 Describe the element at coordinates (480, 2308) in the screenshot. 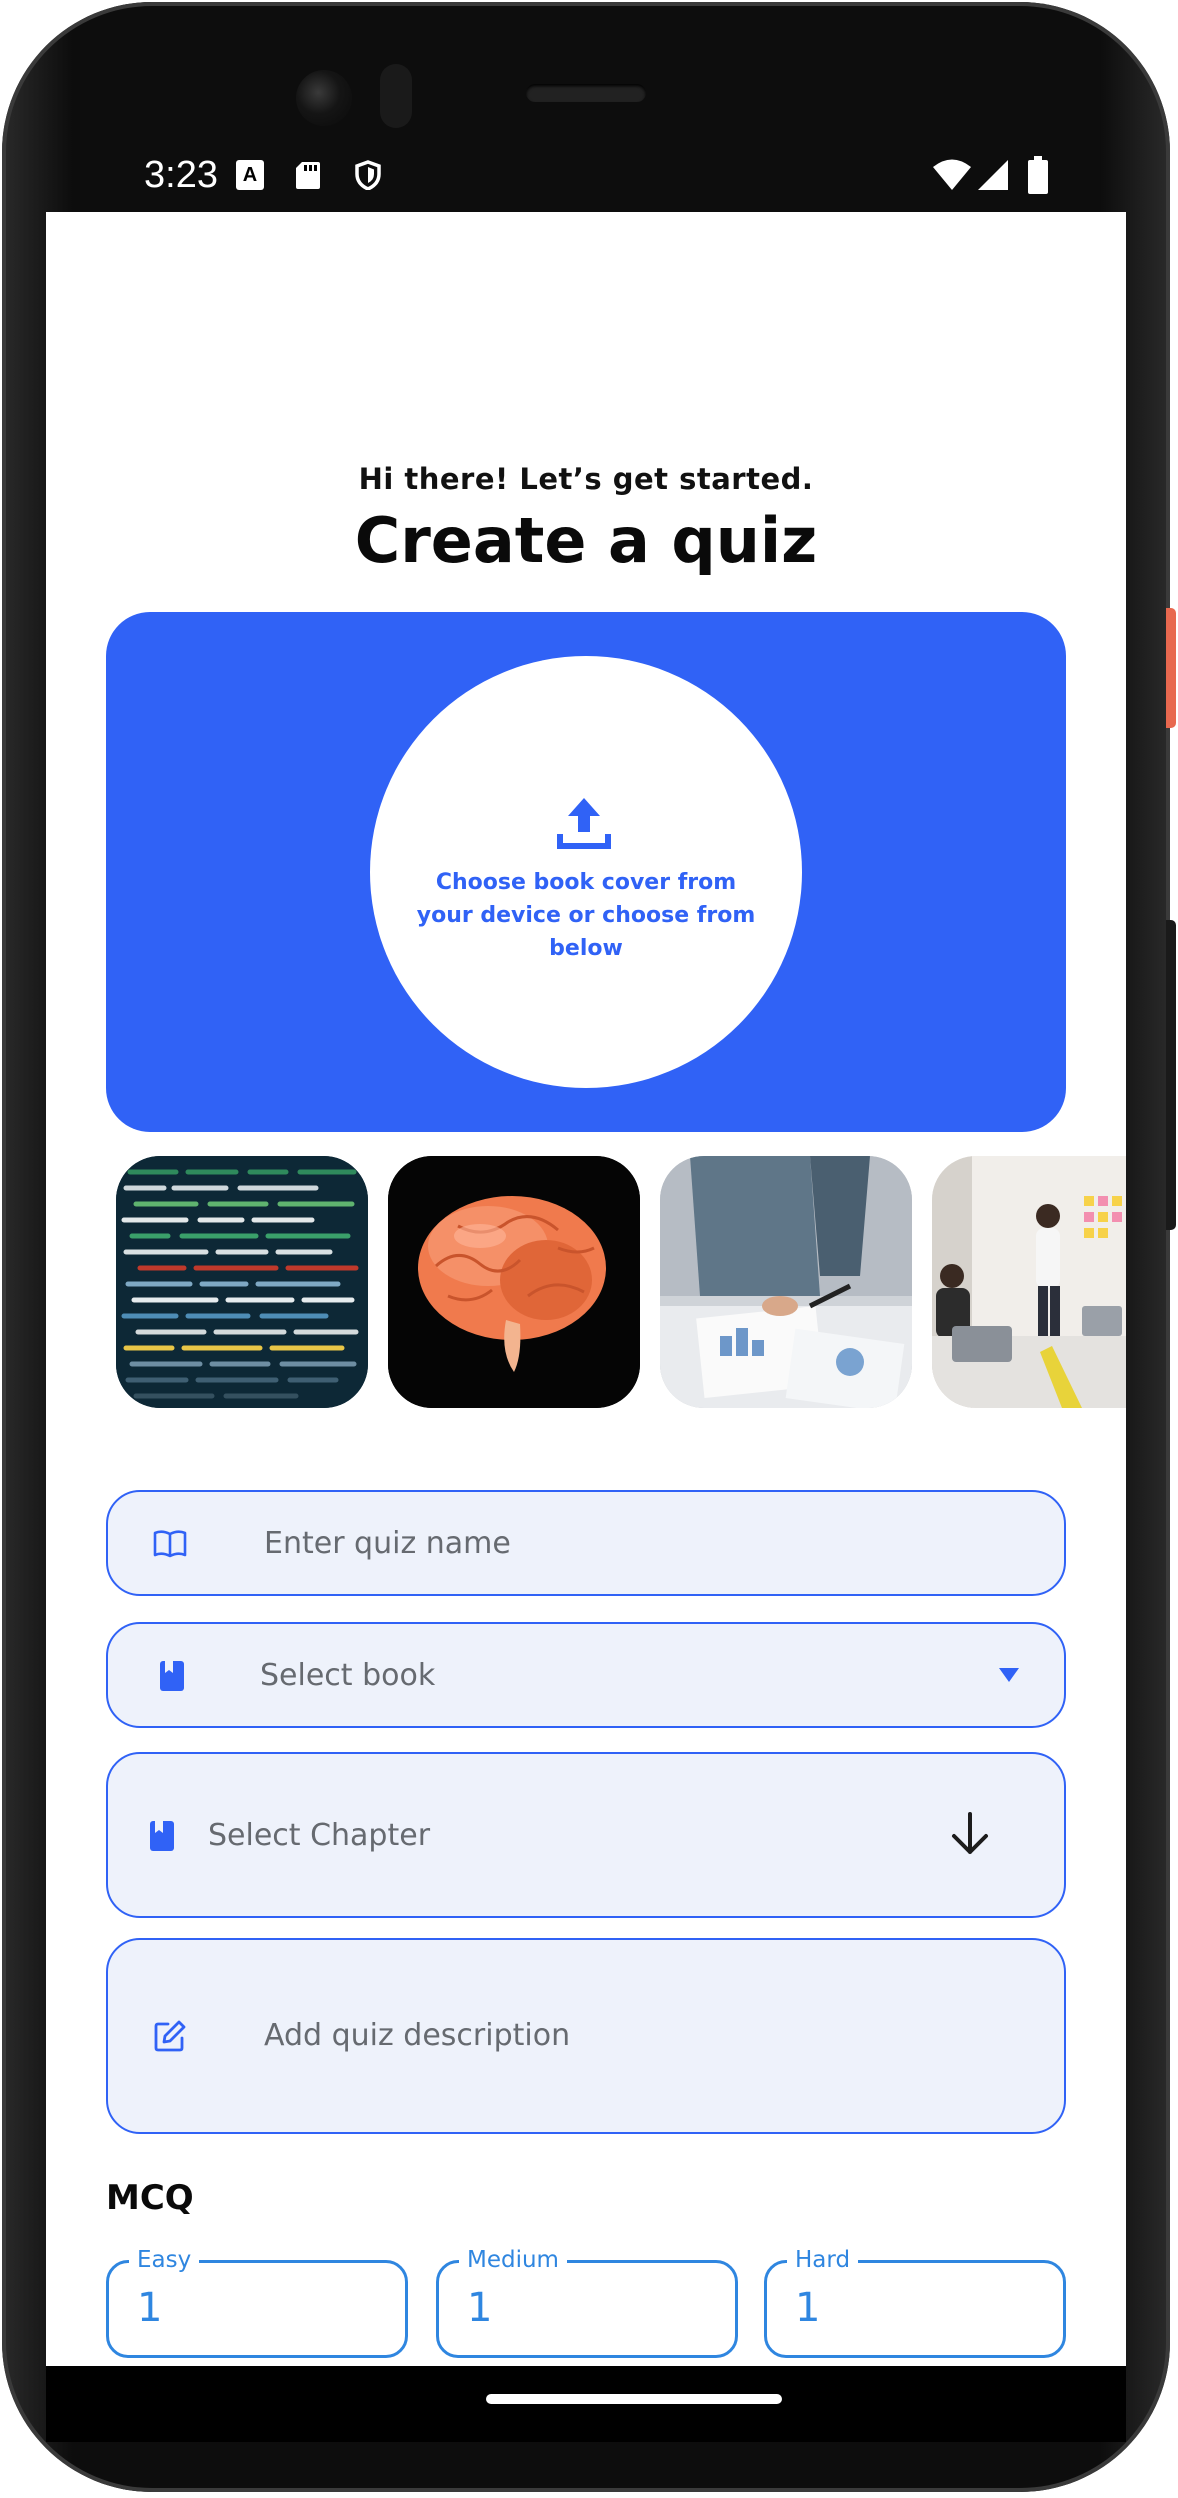

I see `medium-value: 1` at that location.